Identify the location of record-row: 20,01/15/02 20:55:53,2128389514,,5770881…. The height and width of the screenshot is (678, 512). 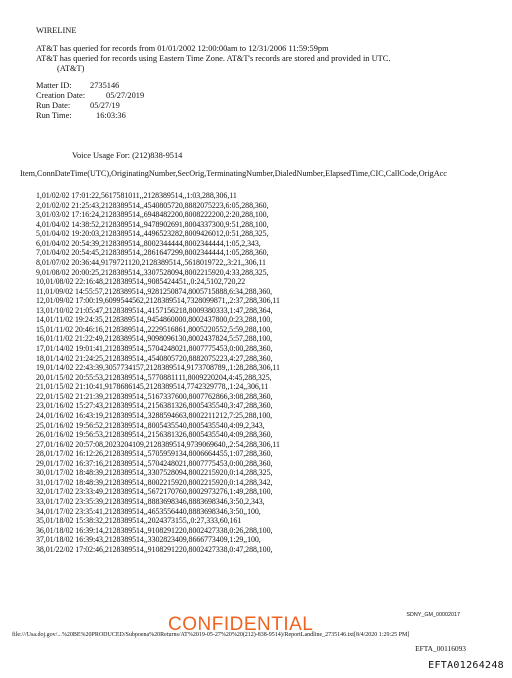
(154, 377).